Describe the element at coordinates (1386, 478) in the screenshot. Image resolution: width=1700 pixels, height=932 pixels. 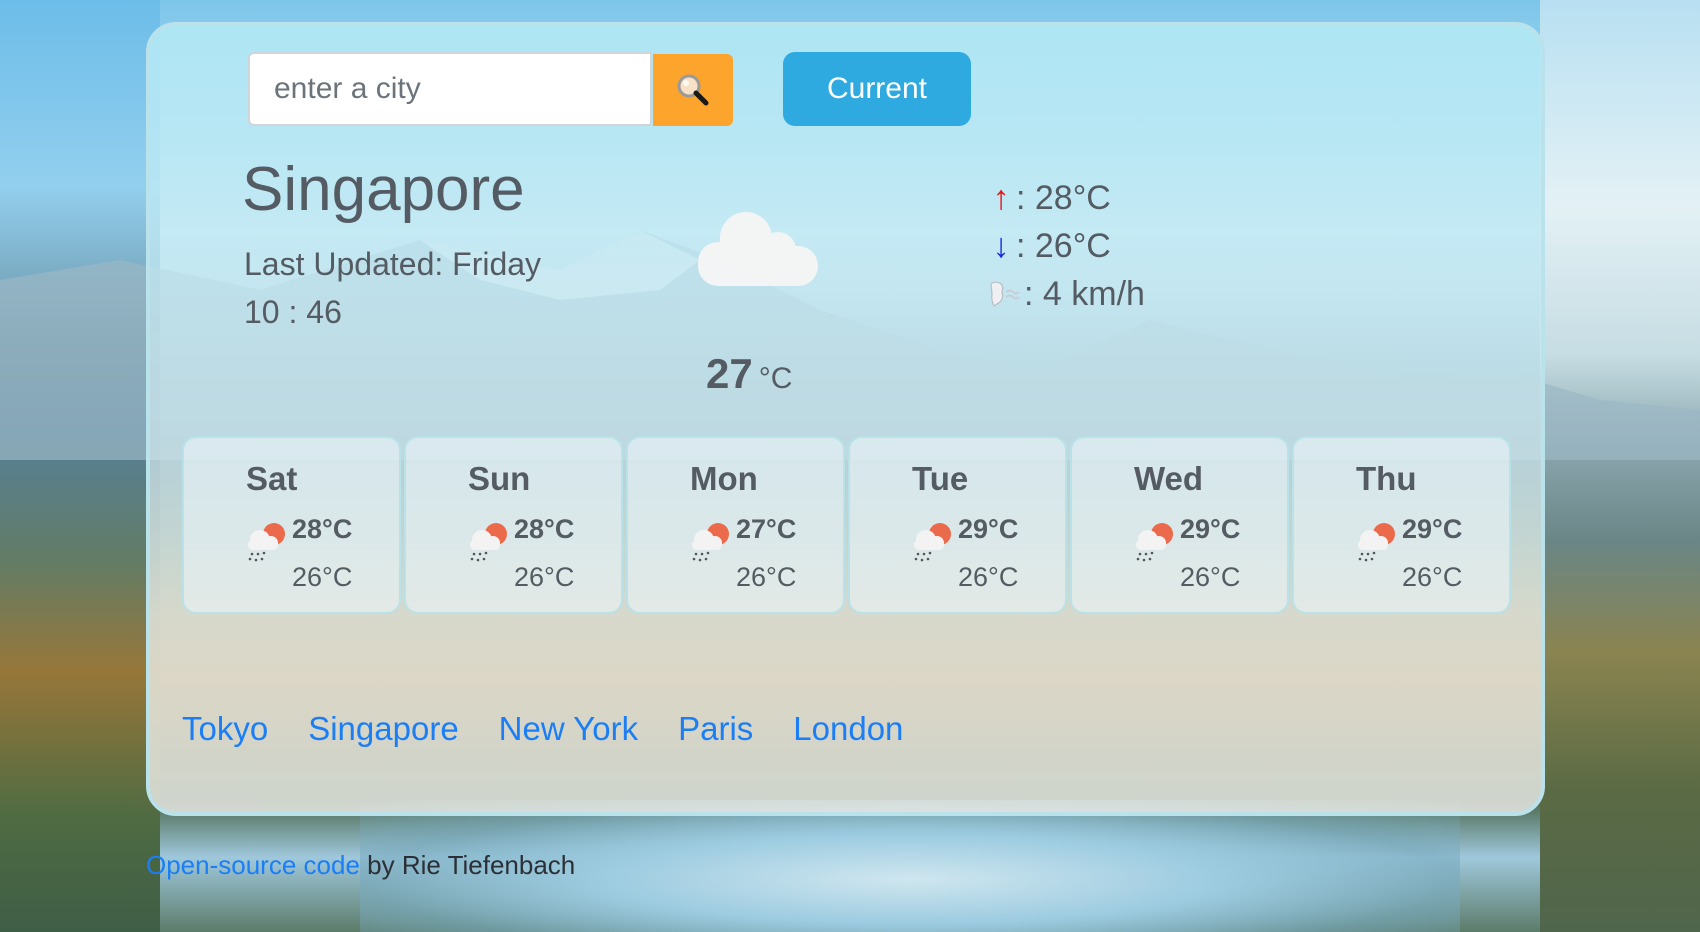
I see `forecast-day-name: Thu` at that location.